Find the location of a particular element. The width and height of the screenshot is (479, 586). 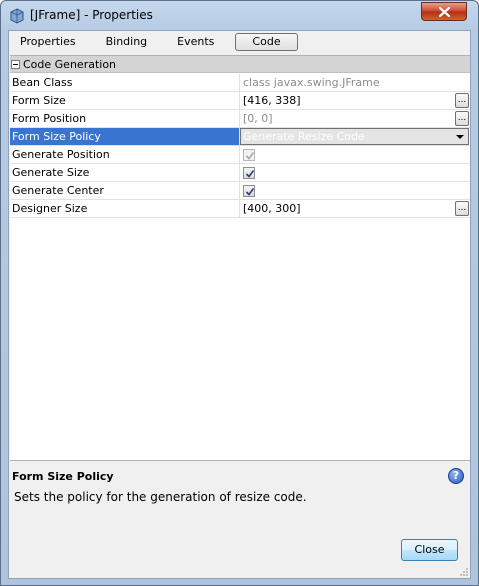

property-value: class javax.swing.JFrame is located at coordinates (311, 82).